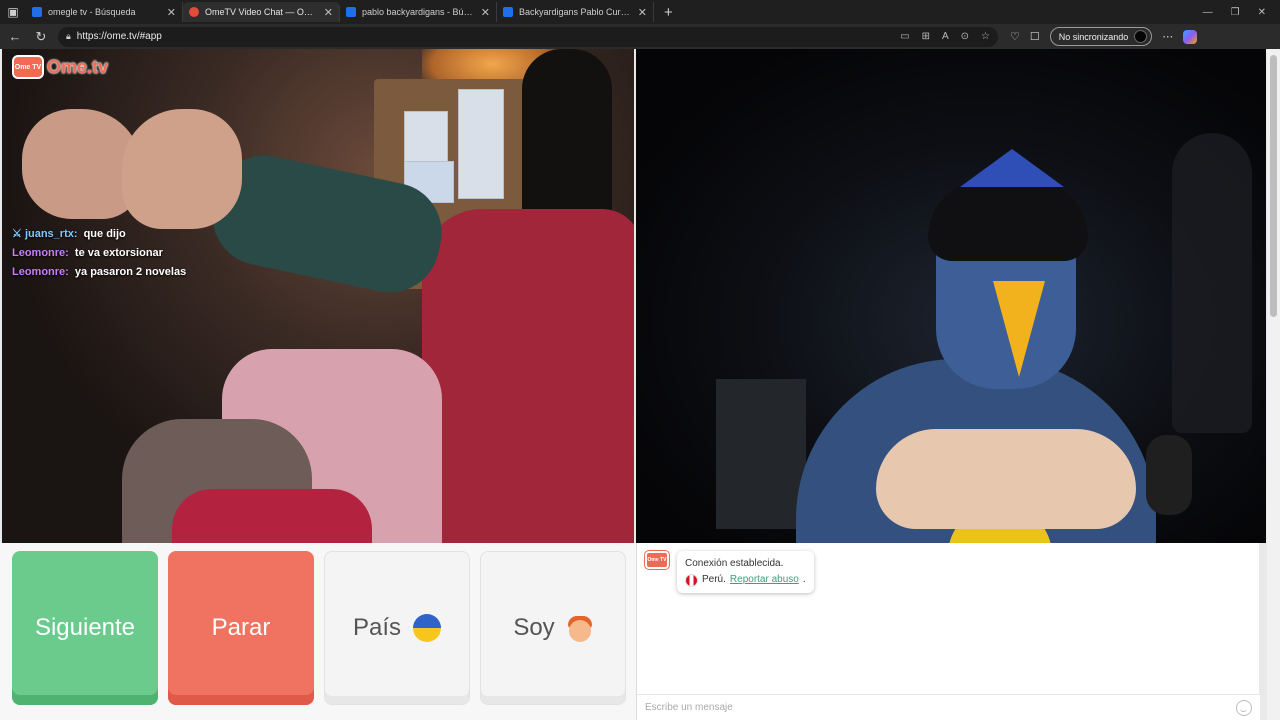 The image size is (1280, 720). I want to click on ometv-logo: Ome TV Ome.tv, so click(60, 67).